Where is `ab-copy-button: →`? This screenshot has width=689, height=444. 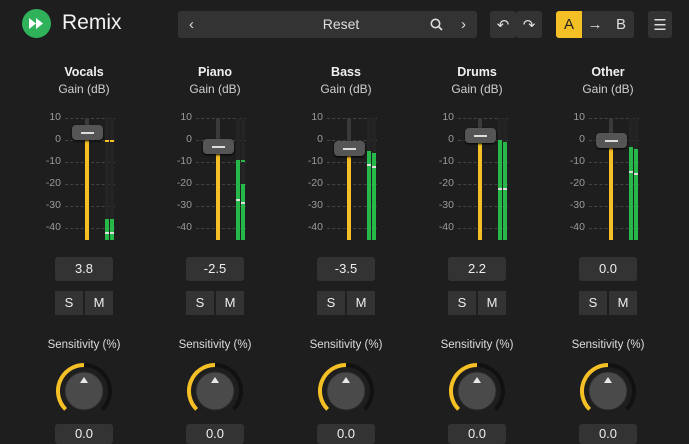
ab-copy-button: → is located at coordinates (595, 24).